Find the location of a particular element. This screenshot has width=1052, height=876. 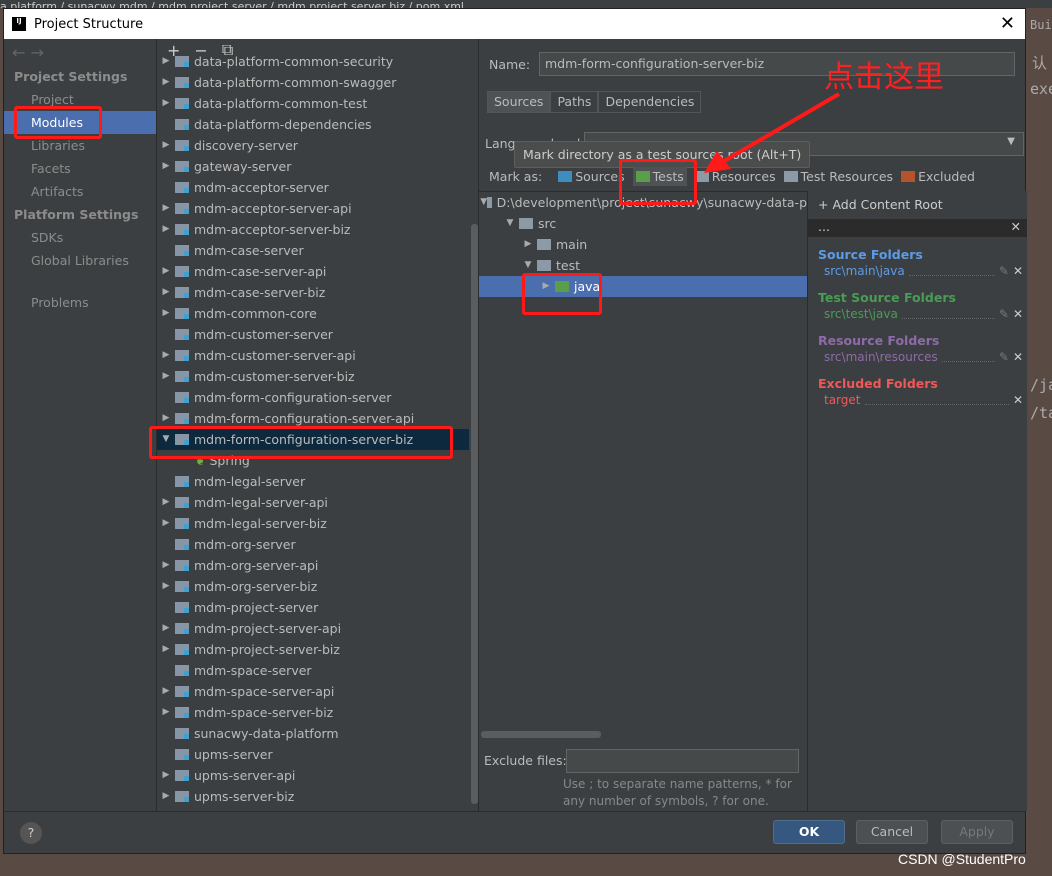

mark-as-sources-button: Sources is located at coordinates (591, 176).